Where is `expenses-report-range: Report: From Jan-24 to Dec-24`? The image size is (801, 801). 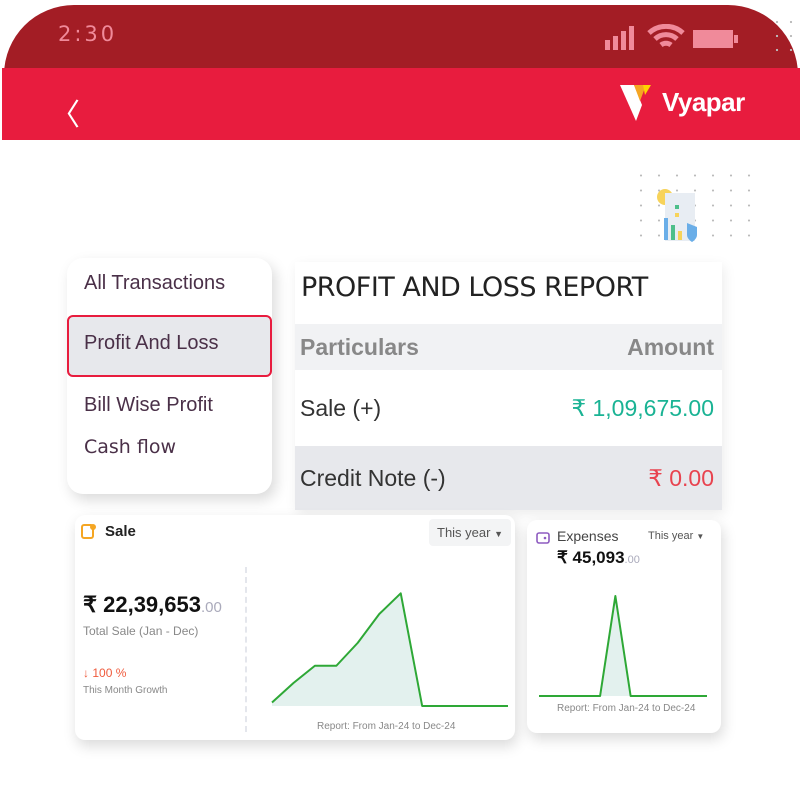
expenses-report-range: Report: From Jan-24 to Dec-24 is located at coordinates (626, 708).